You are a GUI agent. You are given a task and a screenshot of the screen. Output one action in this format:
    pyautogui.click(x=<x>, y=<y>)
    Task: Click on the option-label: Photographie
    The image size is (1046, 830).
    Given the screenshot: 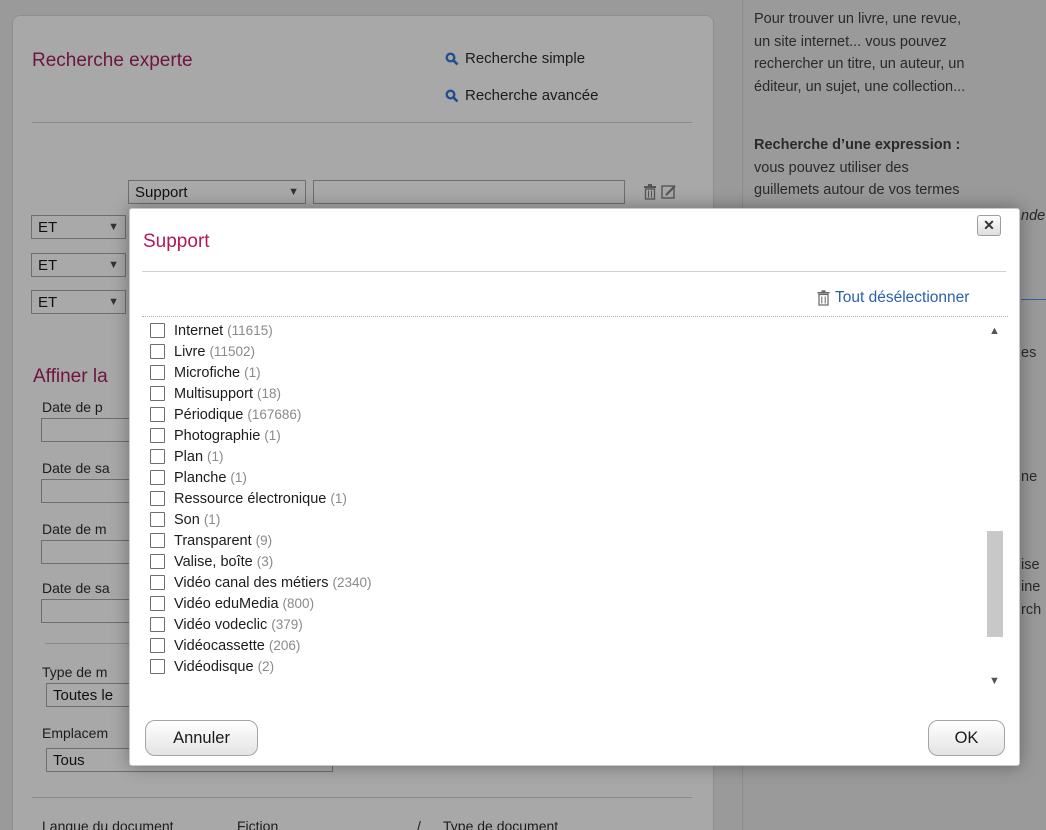 What is the action you would take?
    pyautogui.click(x=217, y=435)
    